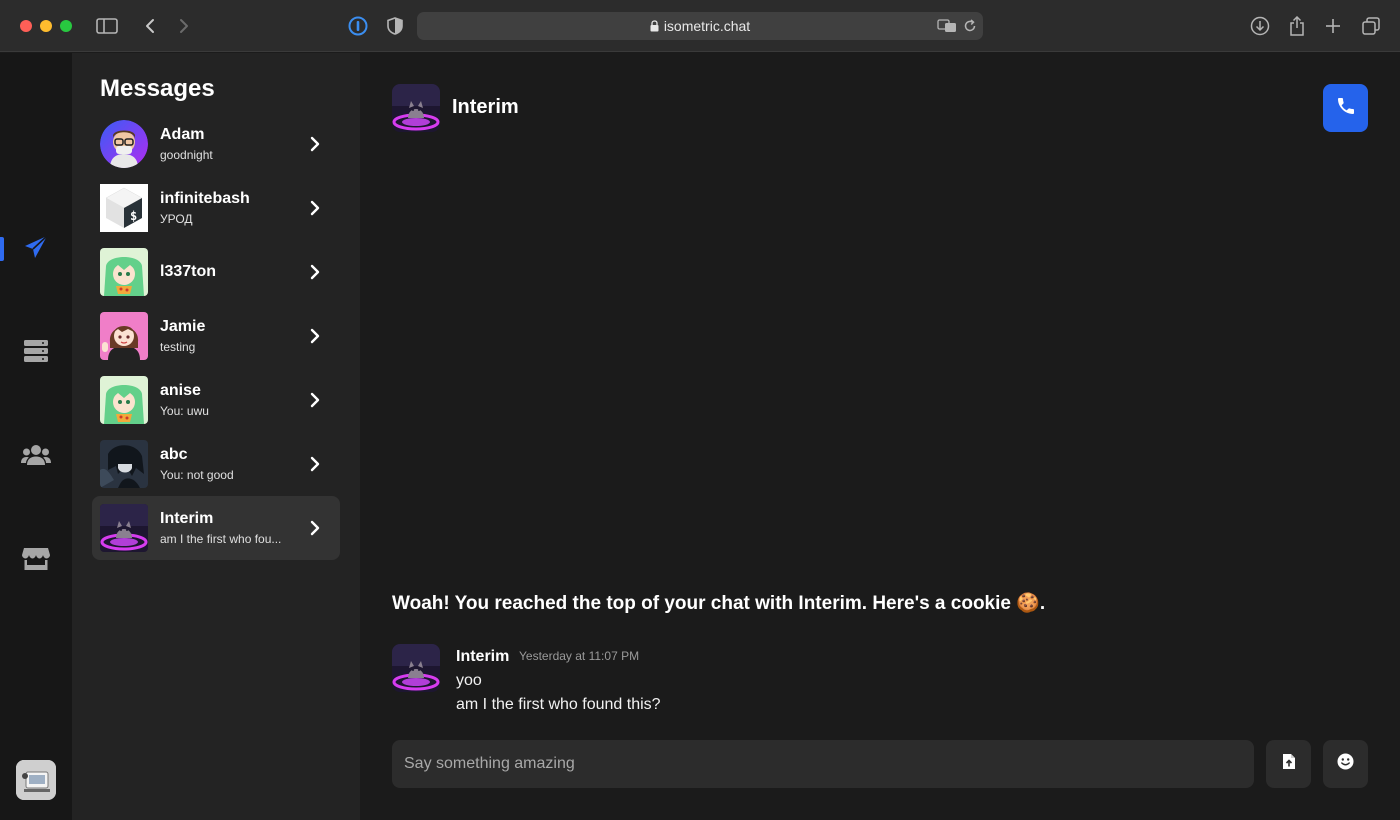 The height and width of the screenshot is (820, 1400). I want to click on conversation-name: Adam, so click(182, 134).